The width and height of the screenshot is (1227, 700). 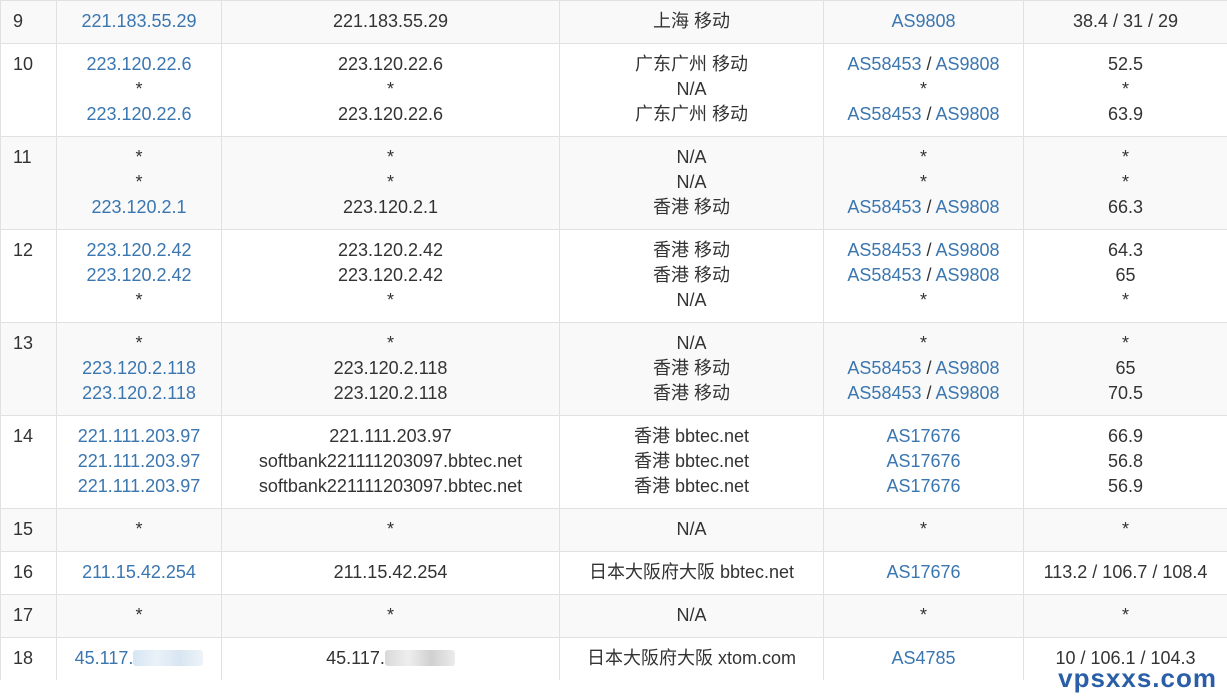 I want to click on ip-cell: *, so click(x=139, y=530).